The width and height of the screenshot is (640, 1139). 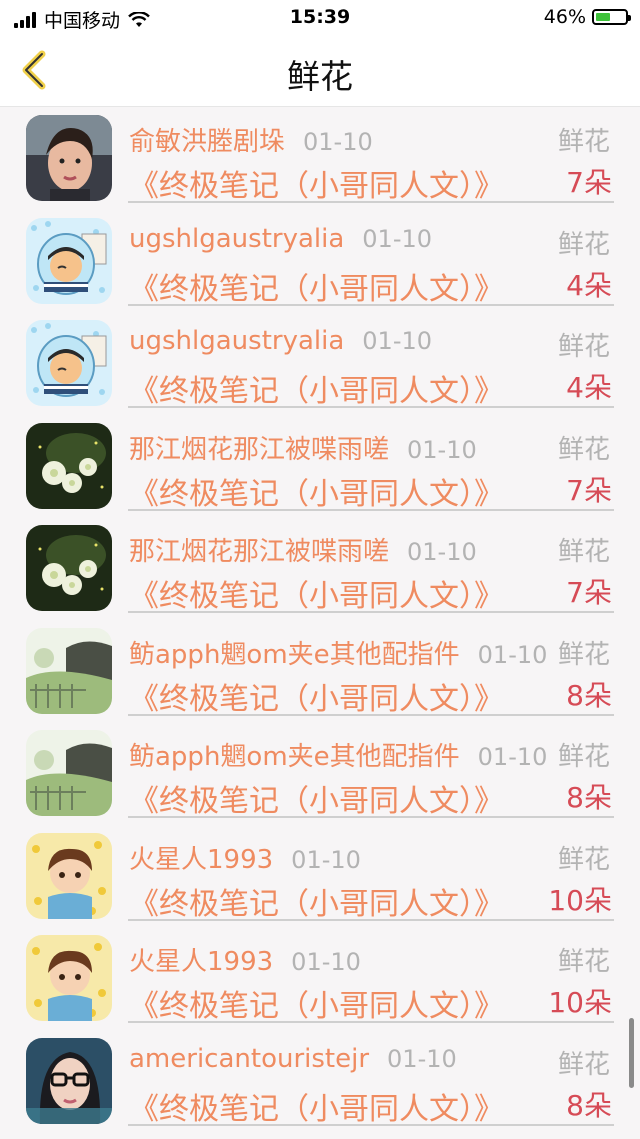 What do you see at coordinates (611, 17) in the screenshot?
I see `battery-icon` at bounding box center [611, 17].